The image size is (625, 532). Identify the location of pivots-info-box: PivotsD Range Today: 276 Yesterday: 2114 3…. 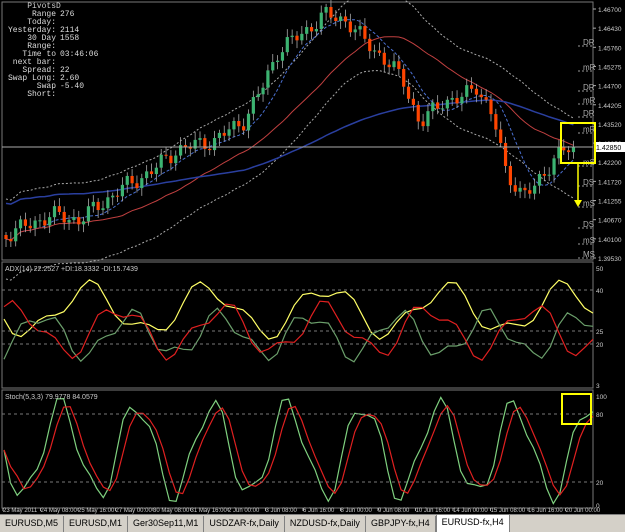
(51, 51).